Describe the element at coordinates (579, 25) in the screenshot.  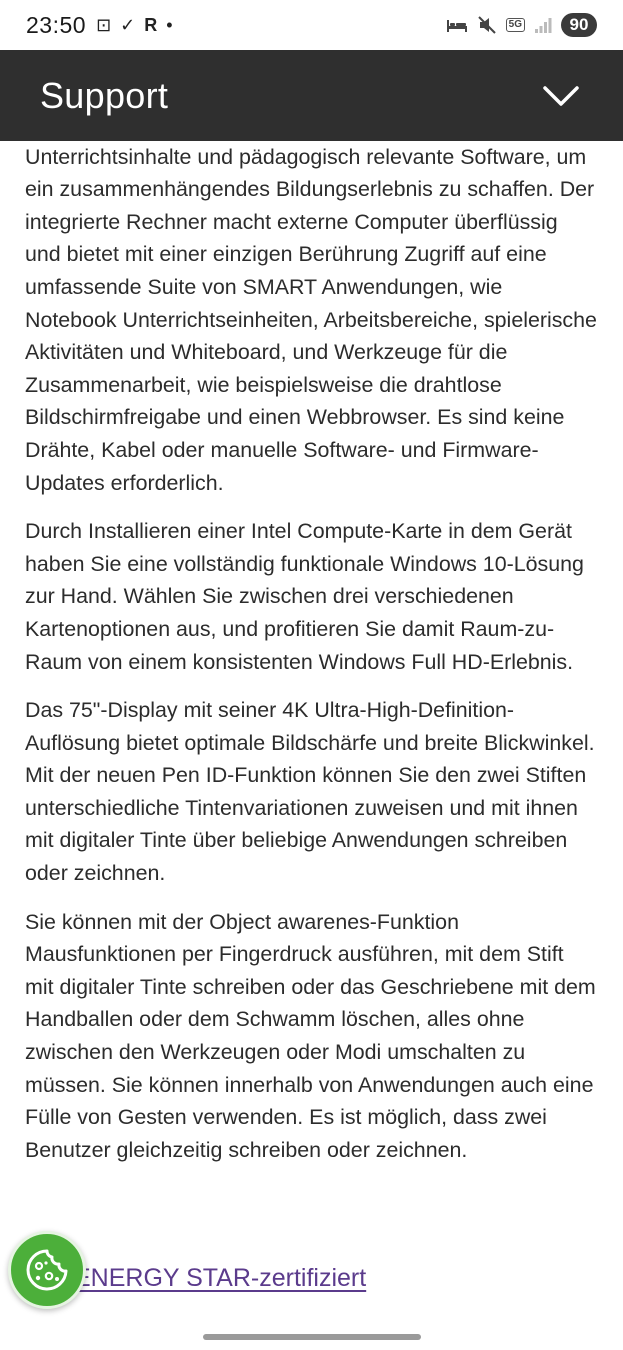
I see `battery-indicator: 90` at that location.